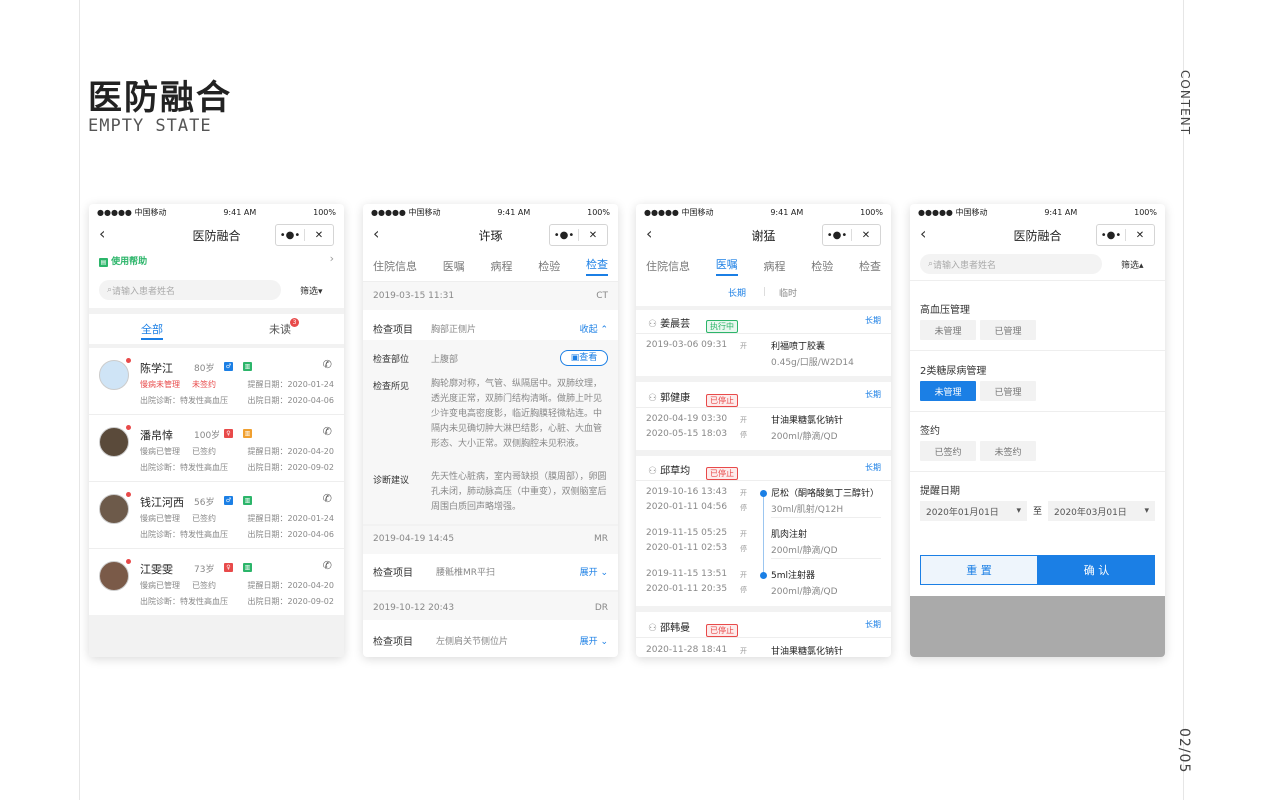  I want to click on nav-title: 谢猛, so click(763, 235).